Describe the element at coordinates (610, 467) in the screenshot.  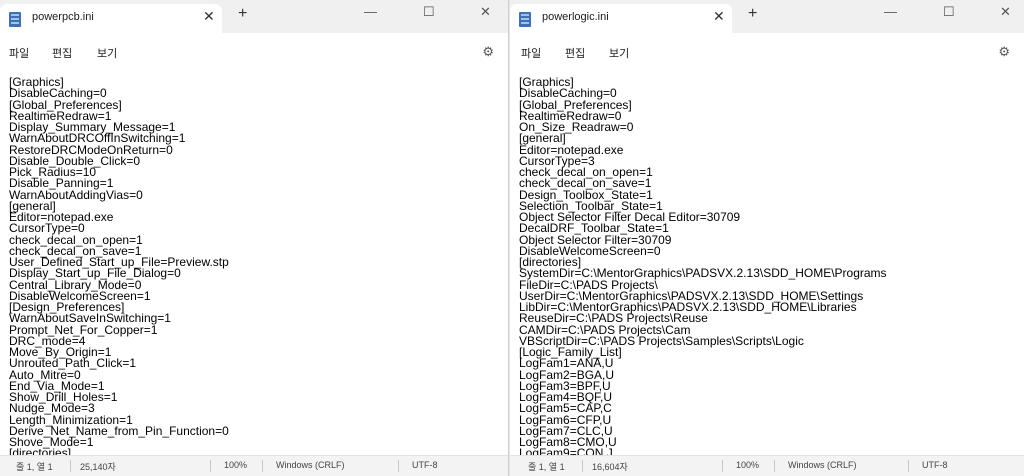
I see `character-count: 16,604자` at that location.